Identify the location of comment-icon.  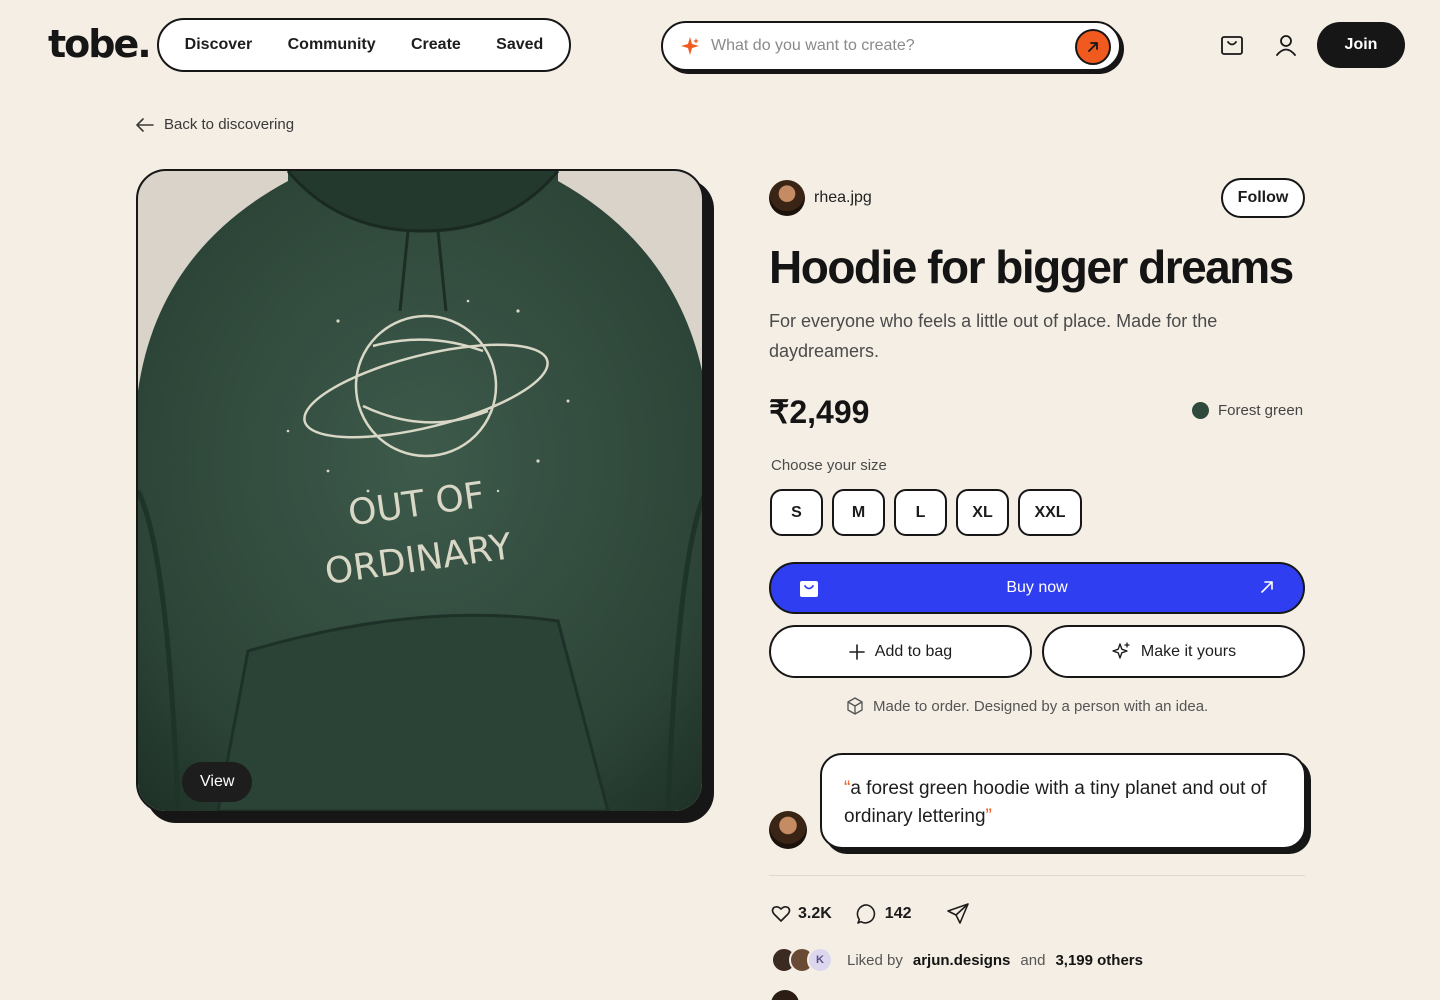
(866, 914).